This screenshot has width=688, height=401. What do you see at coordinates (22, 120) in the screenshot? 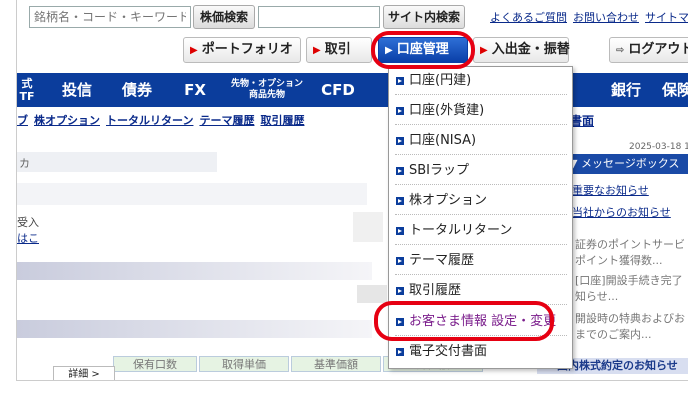
I see `sublink-partial: ブ` at bounding box center [22, 120].